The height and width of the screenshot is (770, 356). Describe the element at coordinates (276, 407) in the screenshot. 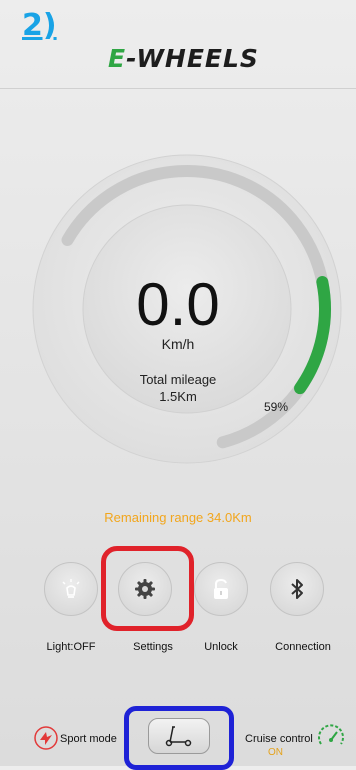

I see `battery-percent: 59%` at that location.